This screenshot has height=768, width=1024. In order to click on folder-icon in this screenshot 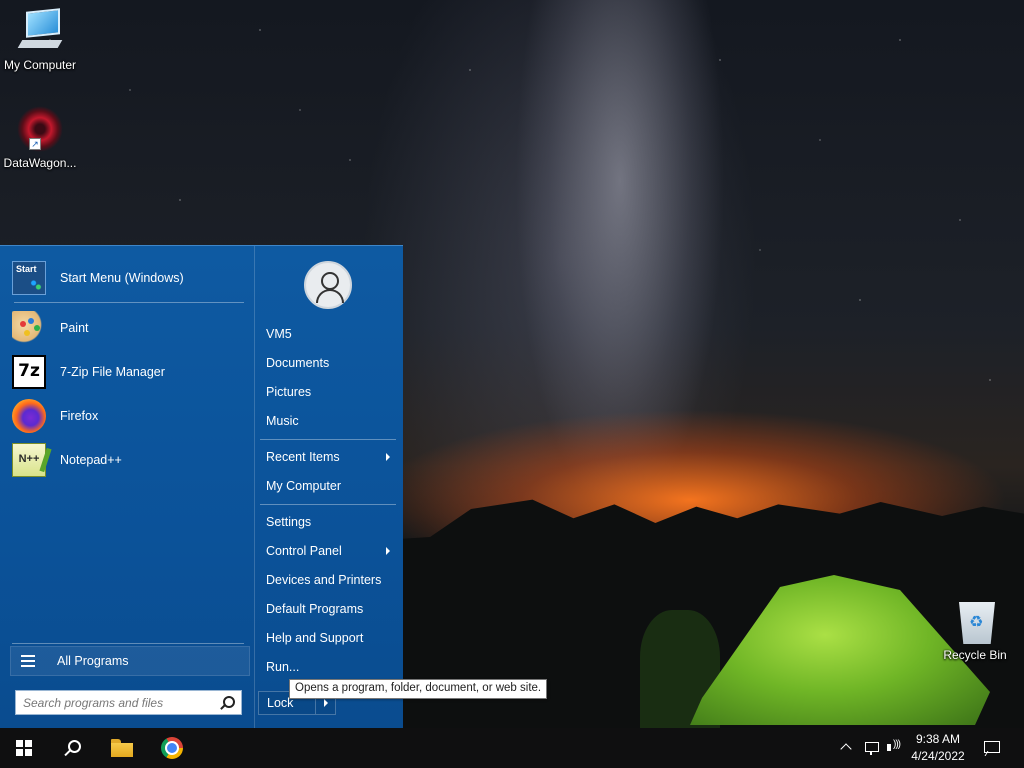, I will do `click(122, 748)`.